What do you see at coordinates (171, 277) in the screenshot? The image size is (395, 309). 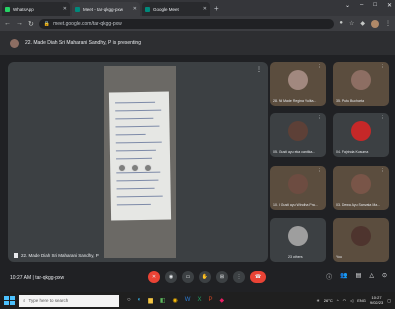 I see `camera-button: ◉` at bounding box center [171, 277].